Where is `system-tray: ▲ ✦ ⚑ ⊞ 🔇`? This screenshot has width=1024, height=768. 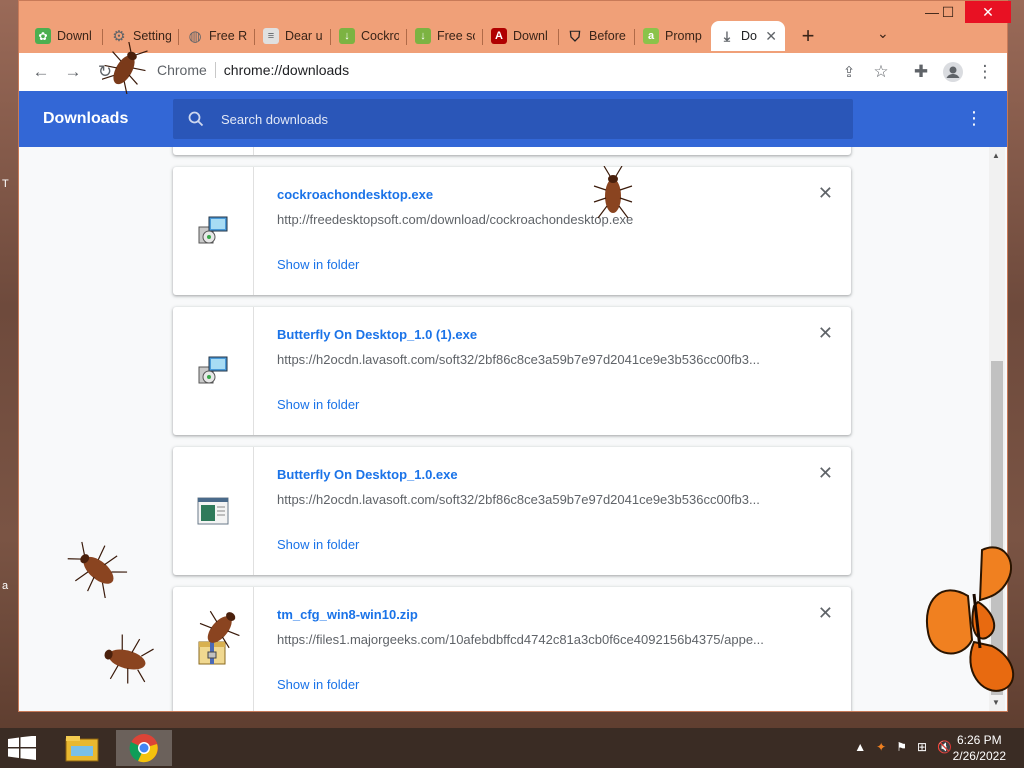
system-tray: ▲ ✦ ⚑ ⊞ 🔇 is located at coordinates (903, 747).